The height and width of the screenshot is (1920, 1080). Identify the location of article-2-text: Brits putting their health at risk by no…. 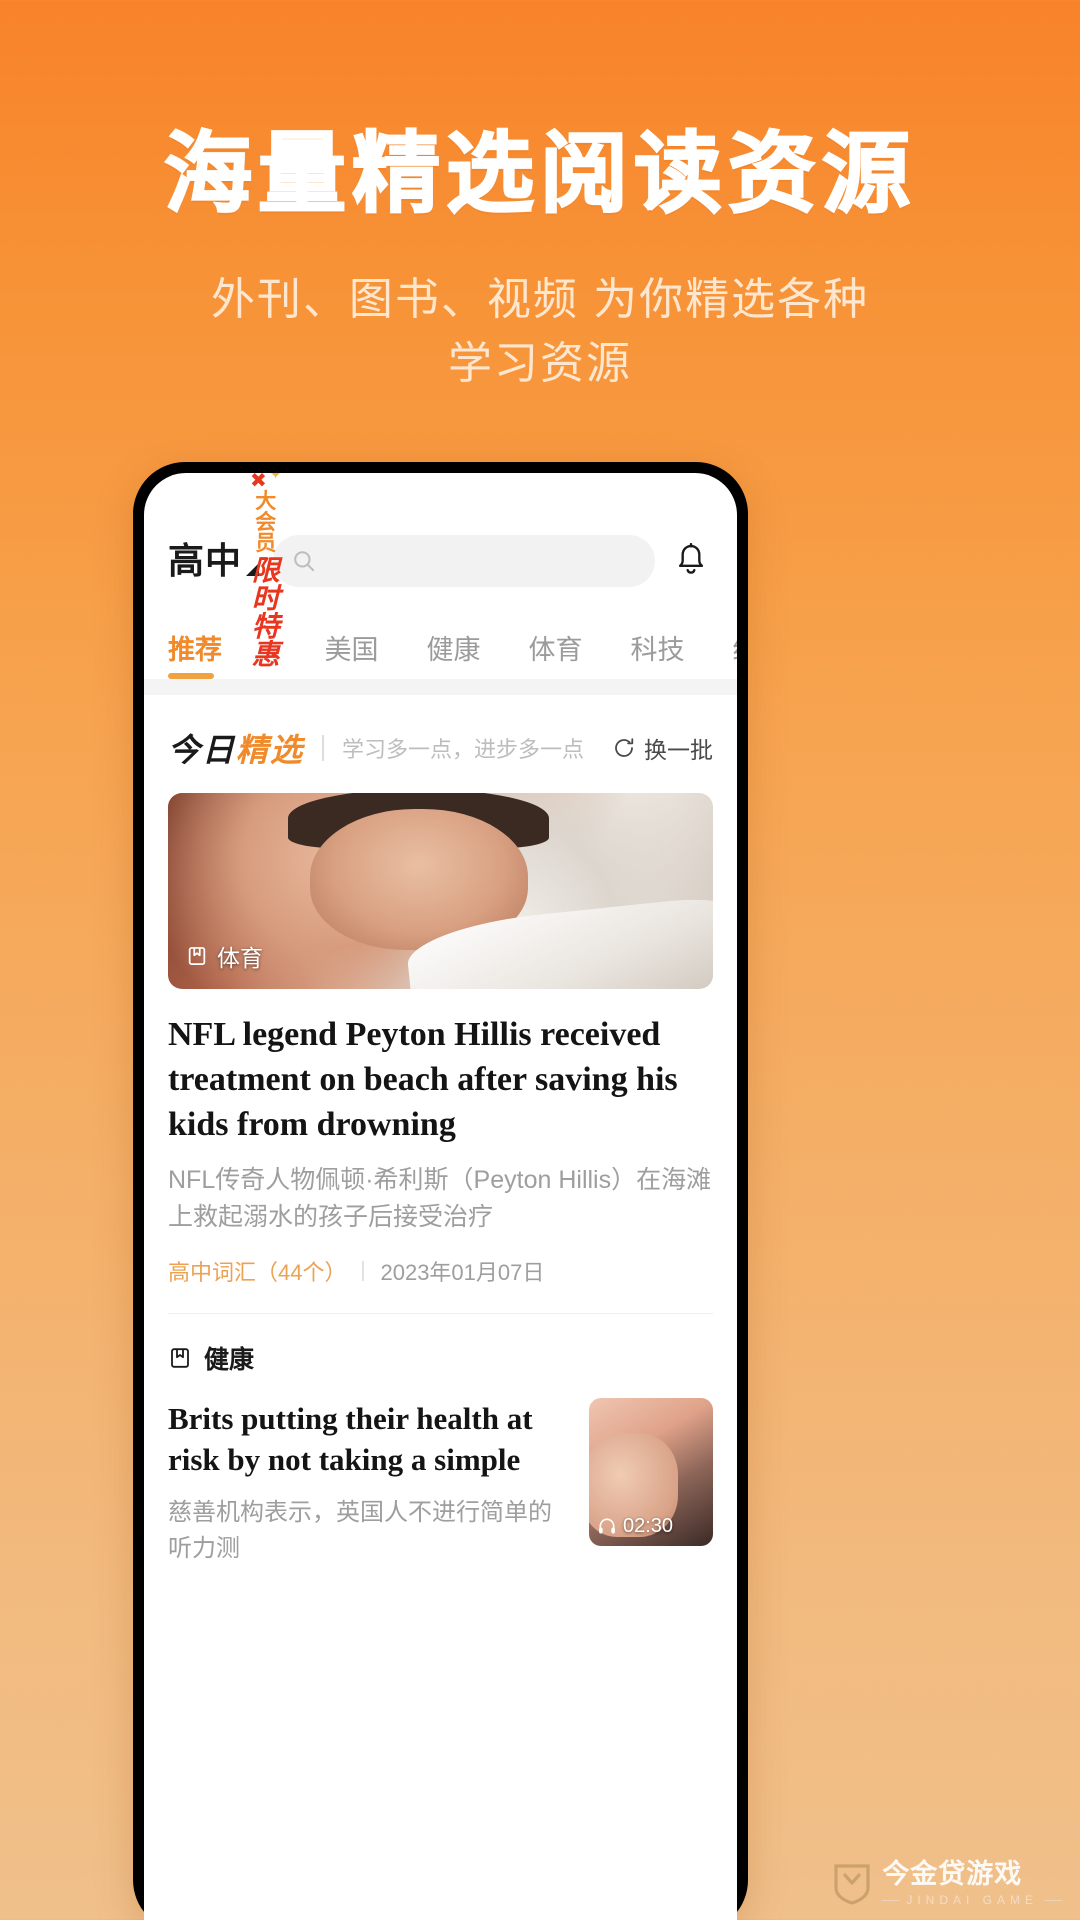
(369, 1482).